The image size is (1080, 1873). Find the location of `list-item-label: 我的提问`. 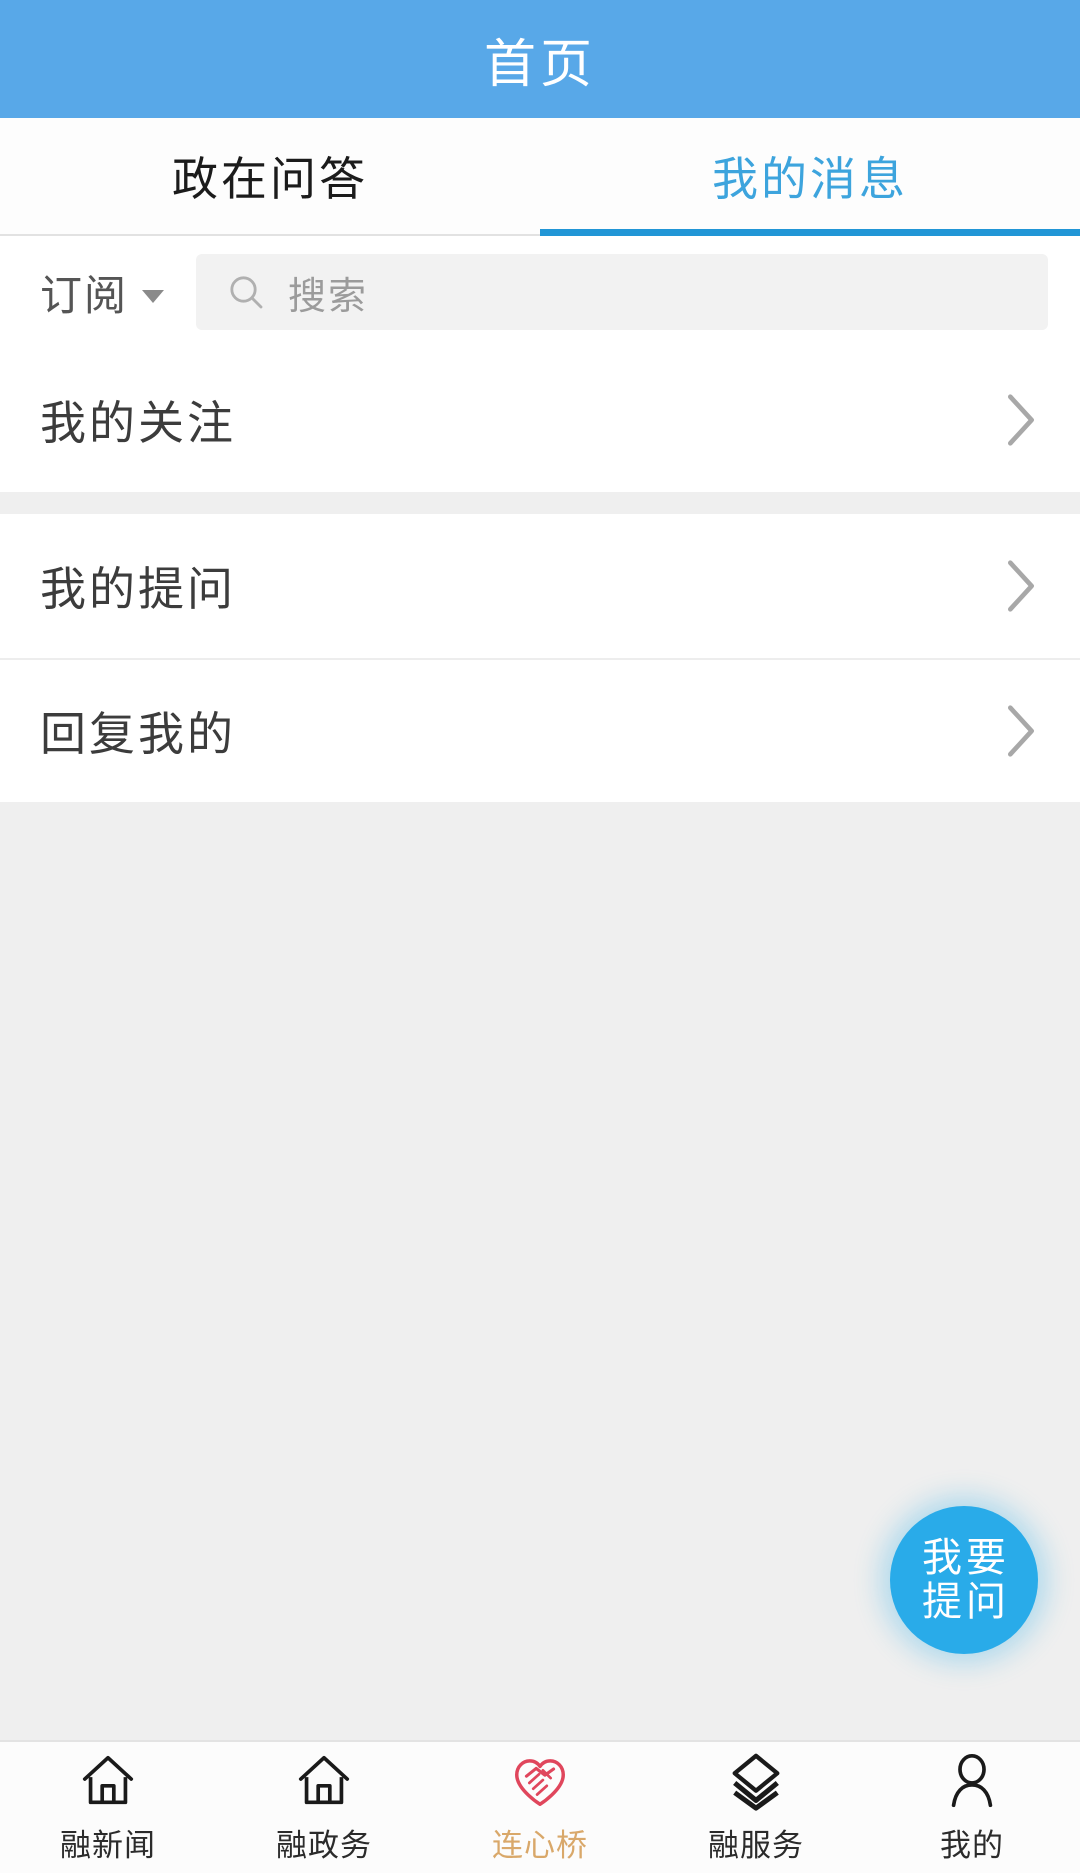

list-item-label: 我的提问 is located at coordinates (138, 589).